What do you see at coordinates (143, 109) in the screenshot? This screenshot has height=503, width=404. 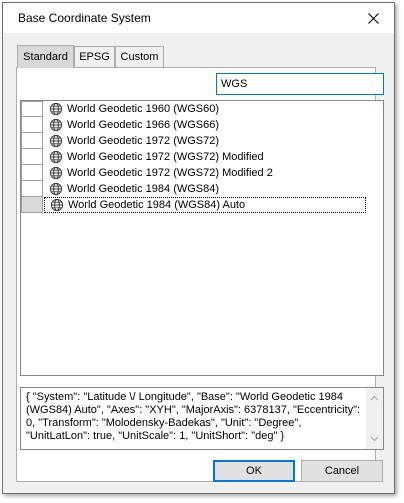 I see `list-item-label: World Geodetic 1960 (WGS60)` at bounding box center [143, 109].